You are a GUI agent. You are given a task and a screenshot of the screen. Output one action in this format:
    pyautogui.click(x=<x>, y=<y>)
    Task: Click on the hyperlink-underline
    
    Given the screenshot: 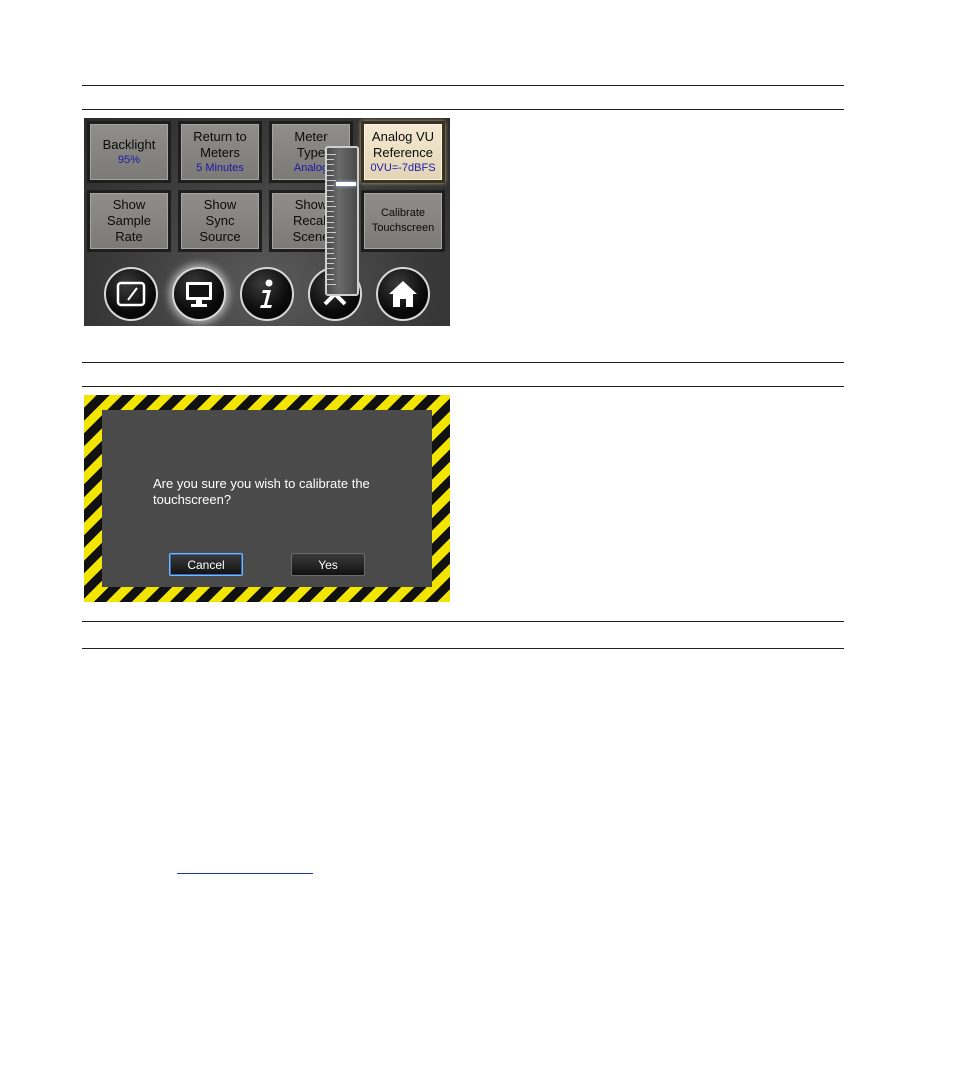 What is the action you would take?
    pyautogui.click(x=245, y=873)
    